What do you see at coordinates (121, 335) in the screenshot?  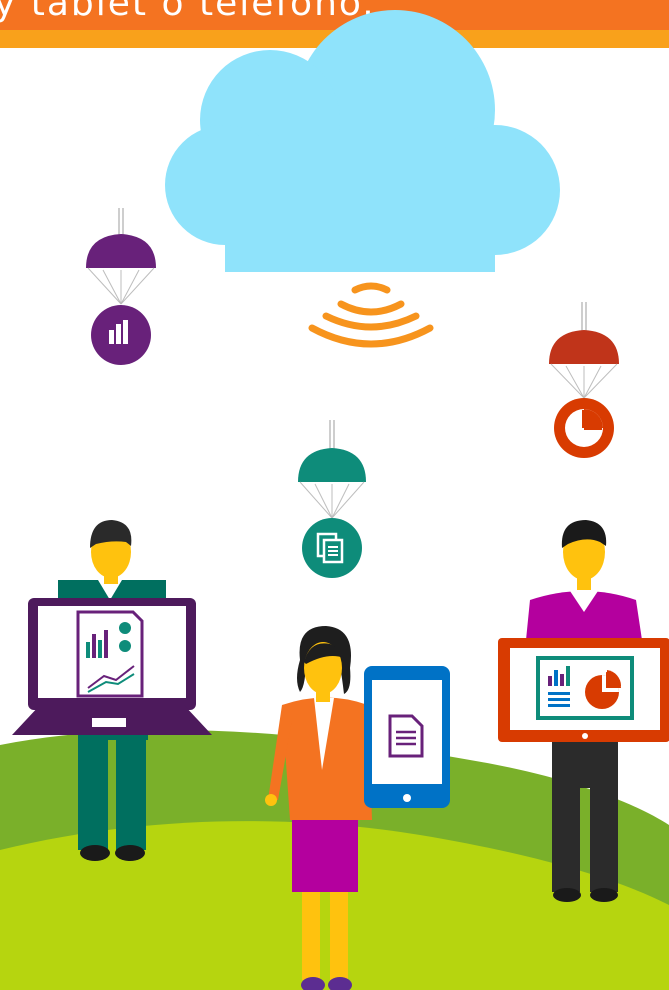 I see `bar-chart-icon` at bounding box center [121, 335].